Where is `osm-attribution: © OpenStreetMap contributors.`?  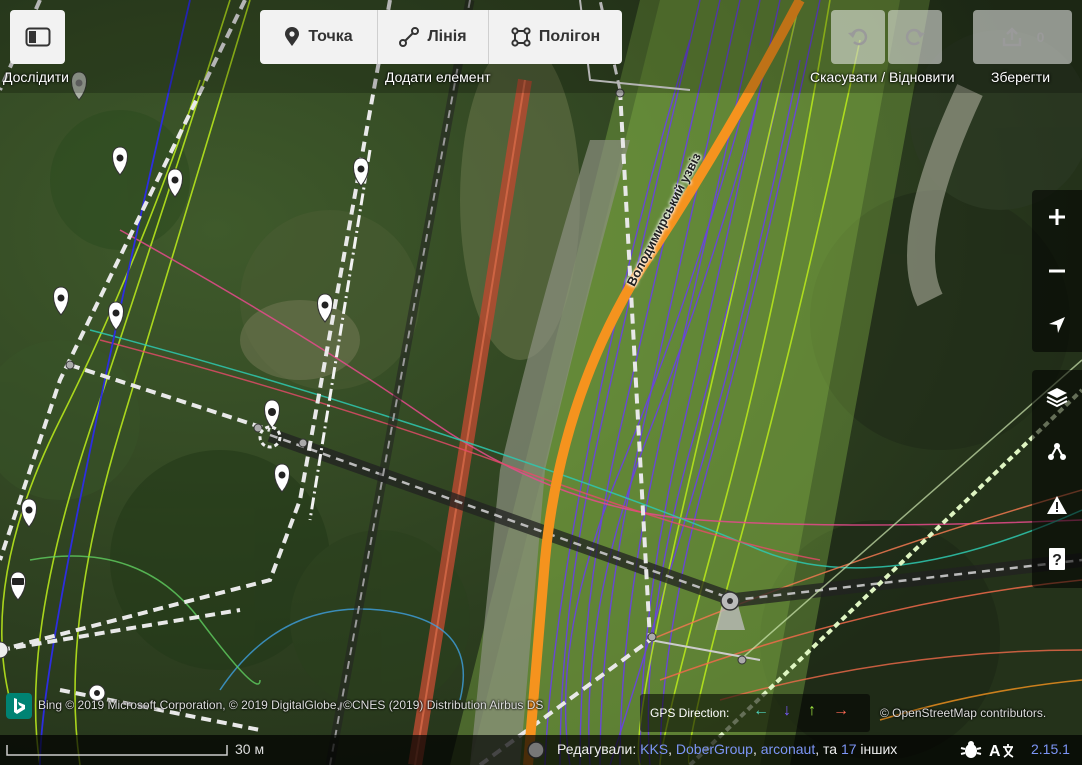
osm-attribution: © OpenStreetMap contributors. is located at coordinates (963, 713).